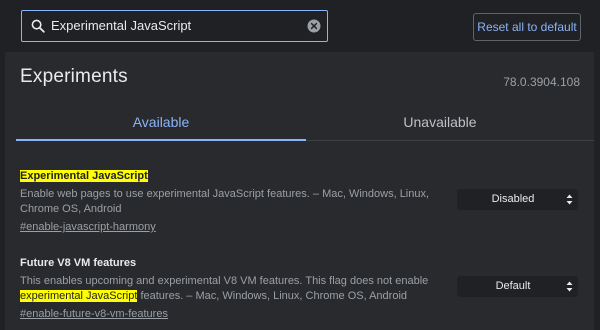 This screenshot has width=600, height=330. Describe the element at coordinates (79, 296) in the screenshot. I see `search-highlight: experimental JavaScript` at that location.